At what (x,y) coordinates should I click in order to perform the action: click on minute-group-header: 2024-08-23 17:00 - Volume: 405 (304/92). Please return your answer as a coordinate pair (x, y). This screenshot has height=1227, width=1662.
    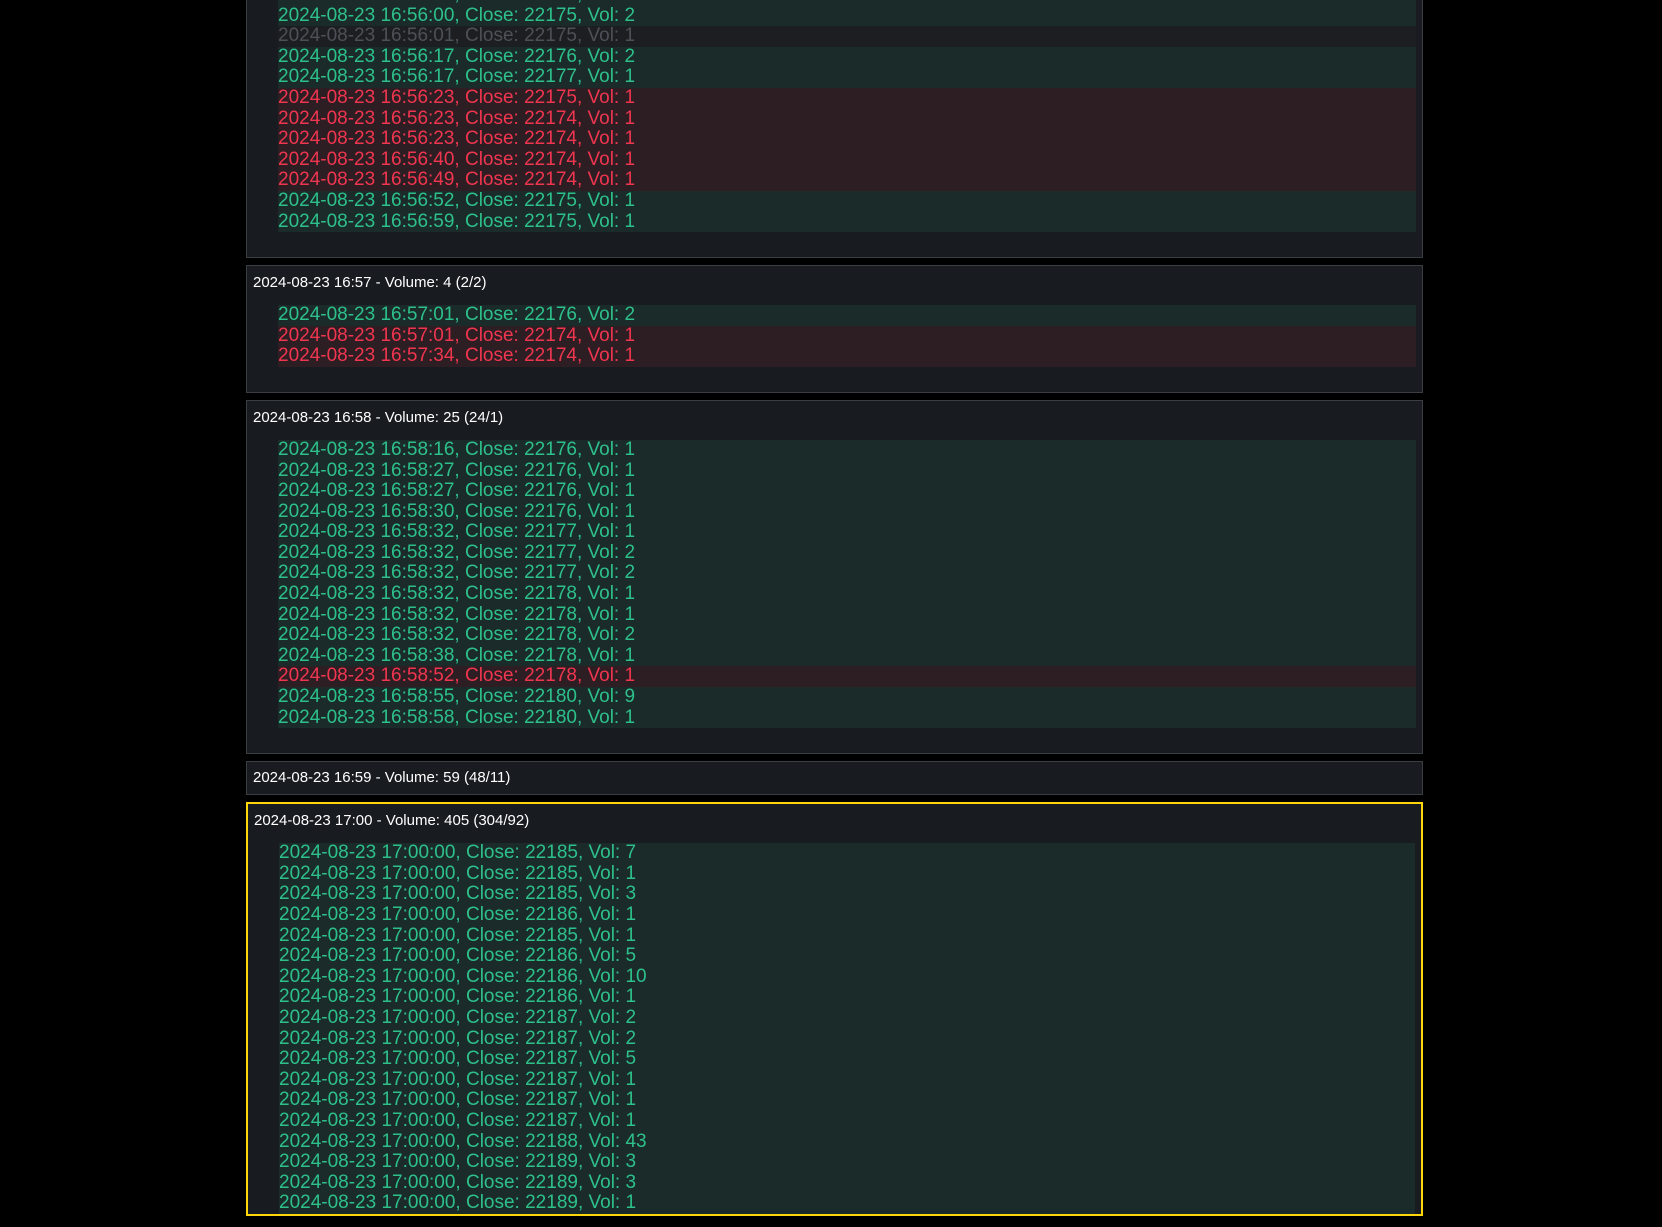
    Looking at the image, I should click on (834, 820).